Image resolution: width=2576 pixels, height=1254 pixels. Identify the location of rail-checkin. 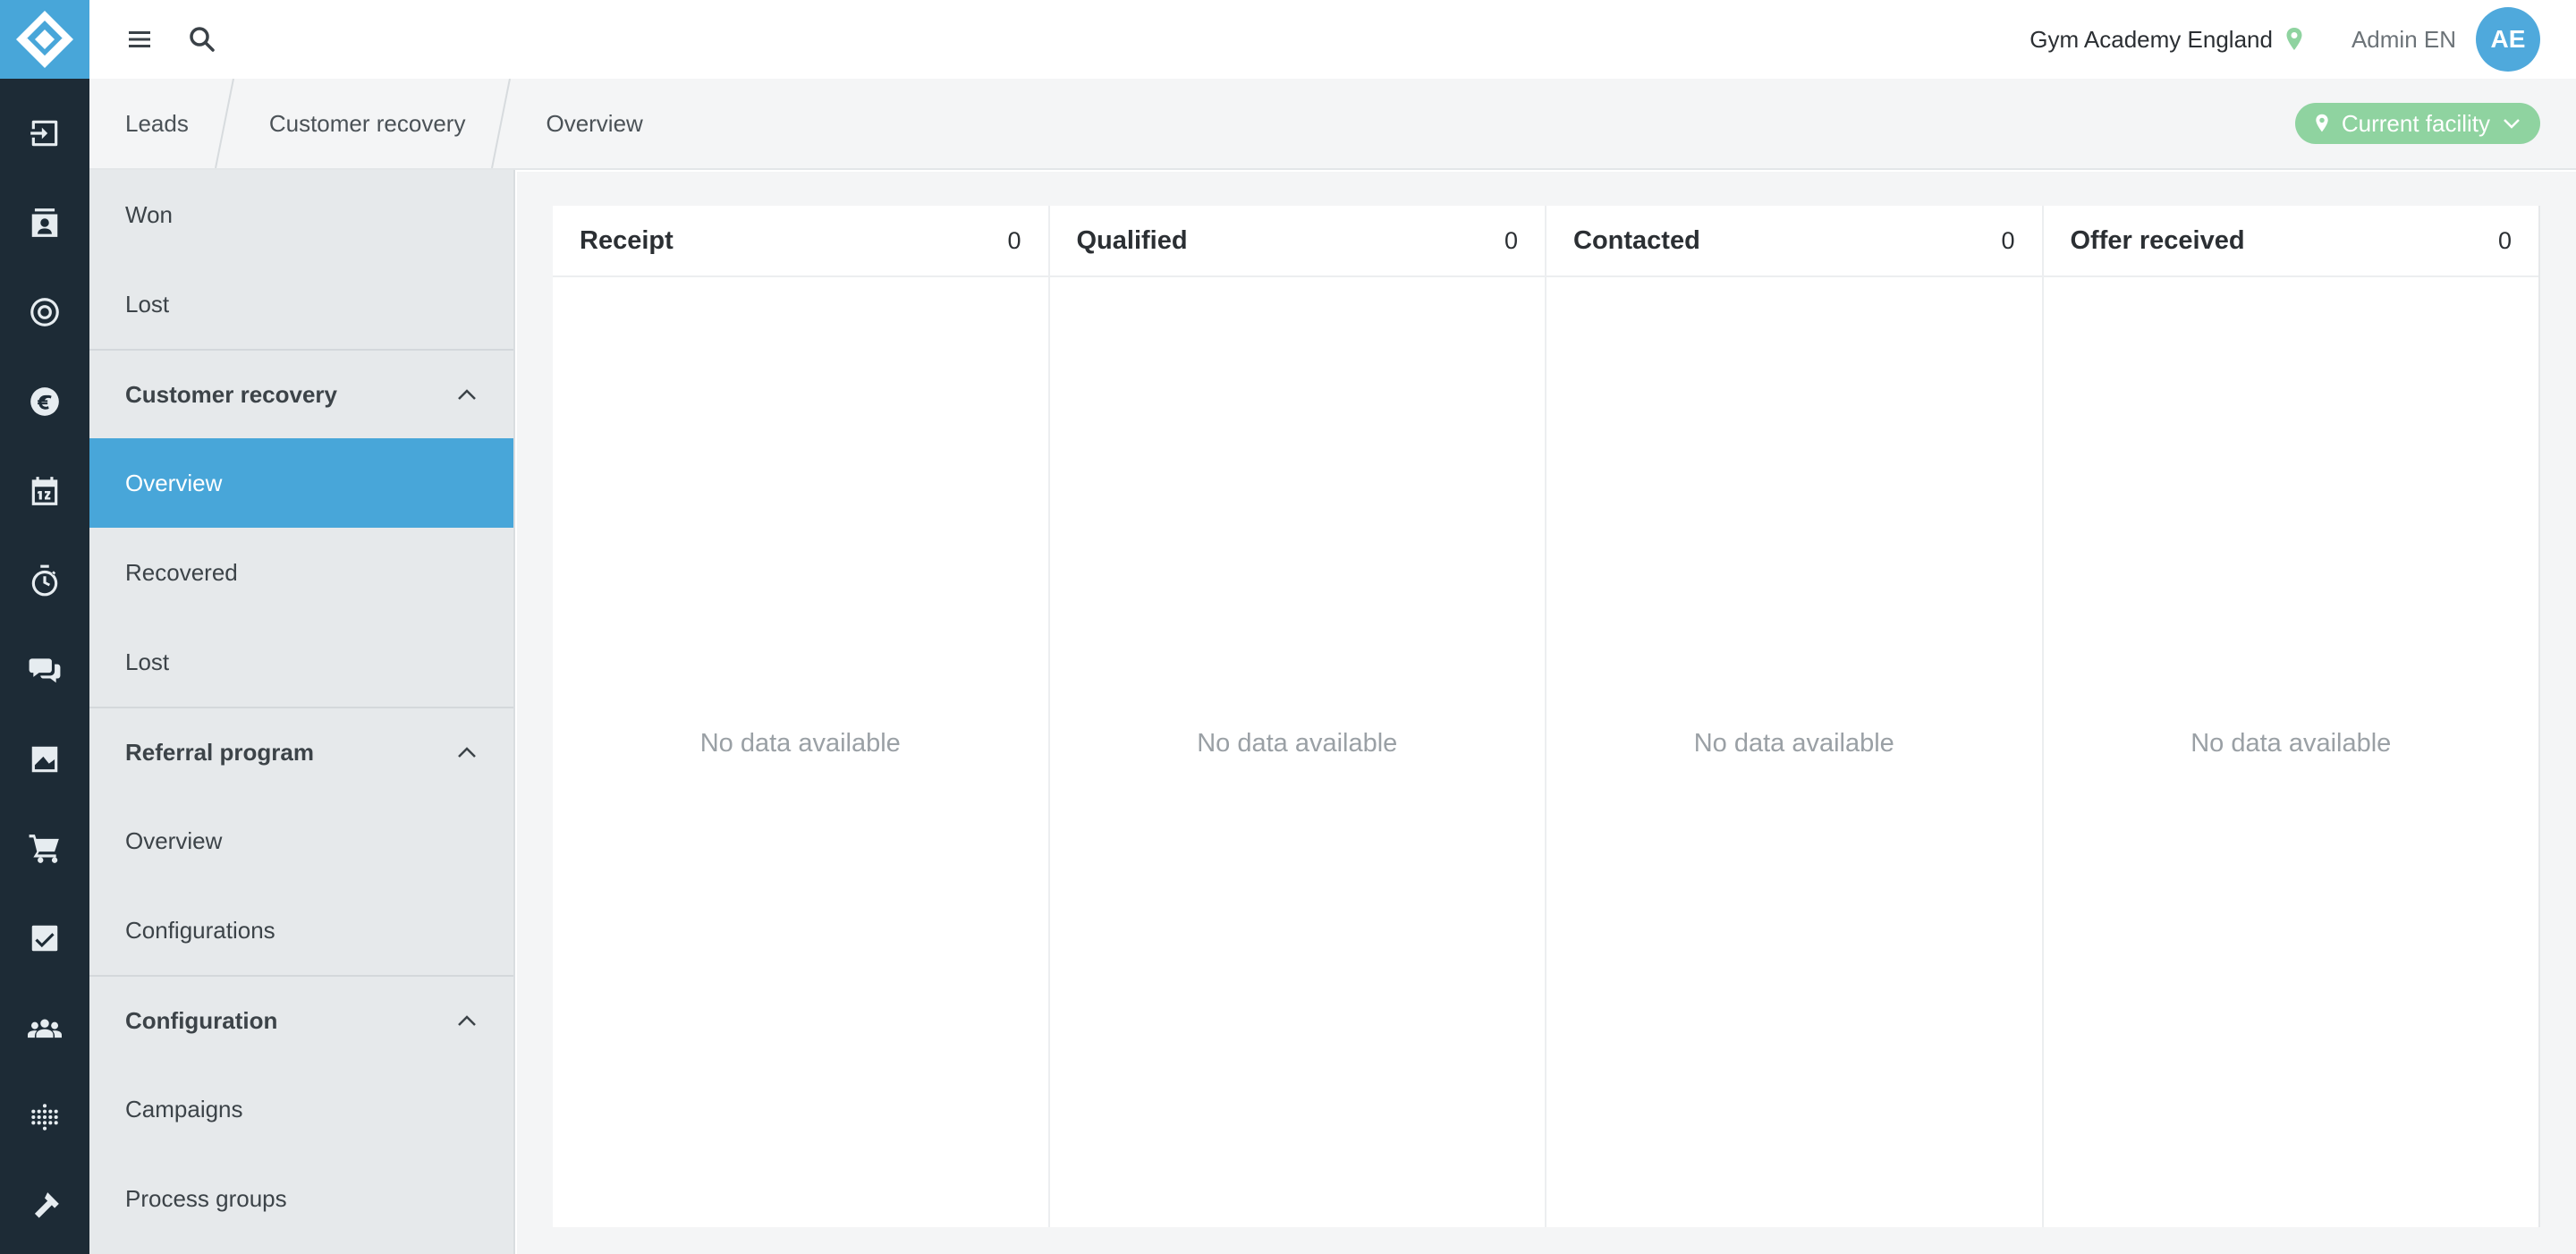
(44, 133).